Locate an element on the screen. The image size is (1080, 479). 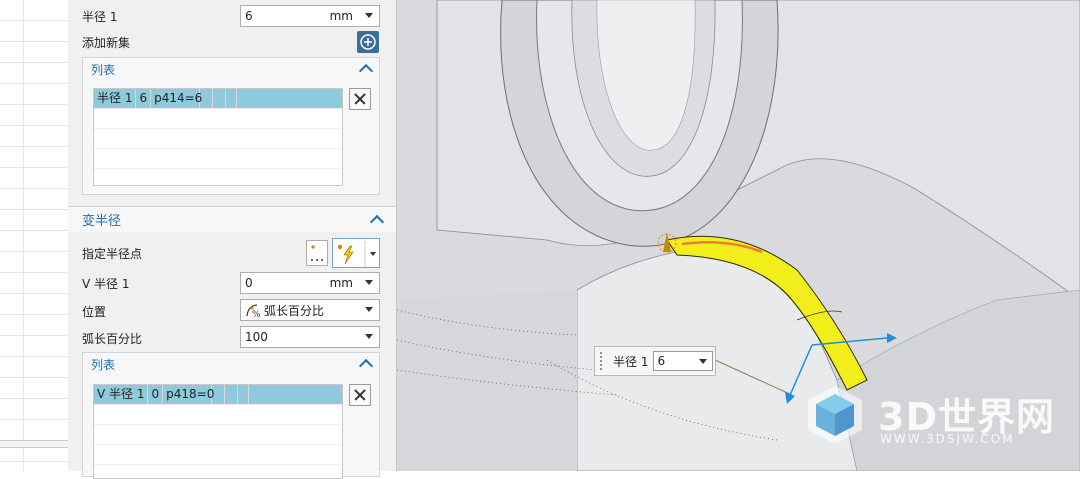
arc-percent-input: 100 is located at coordinates (310, 337).